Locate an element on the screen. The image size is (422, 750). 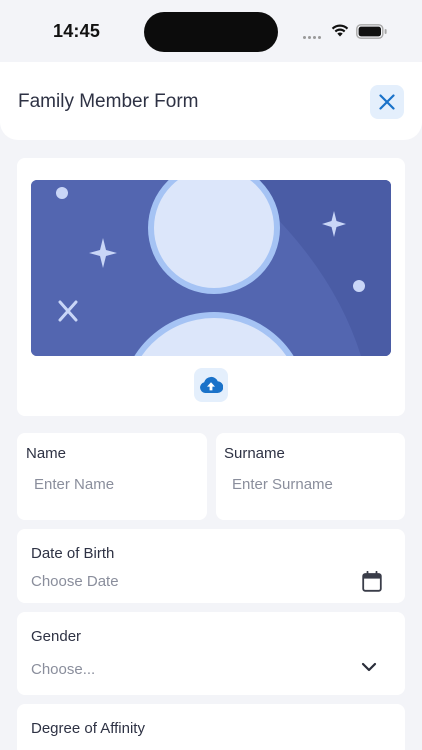
date-of-birth-input: Choose Date is located at coordinates (75, 581).